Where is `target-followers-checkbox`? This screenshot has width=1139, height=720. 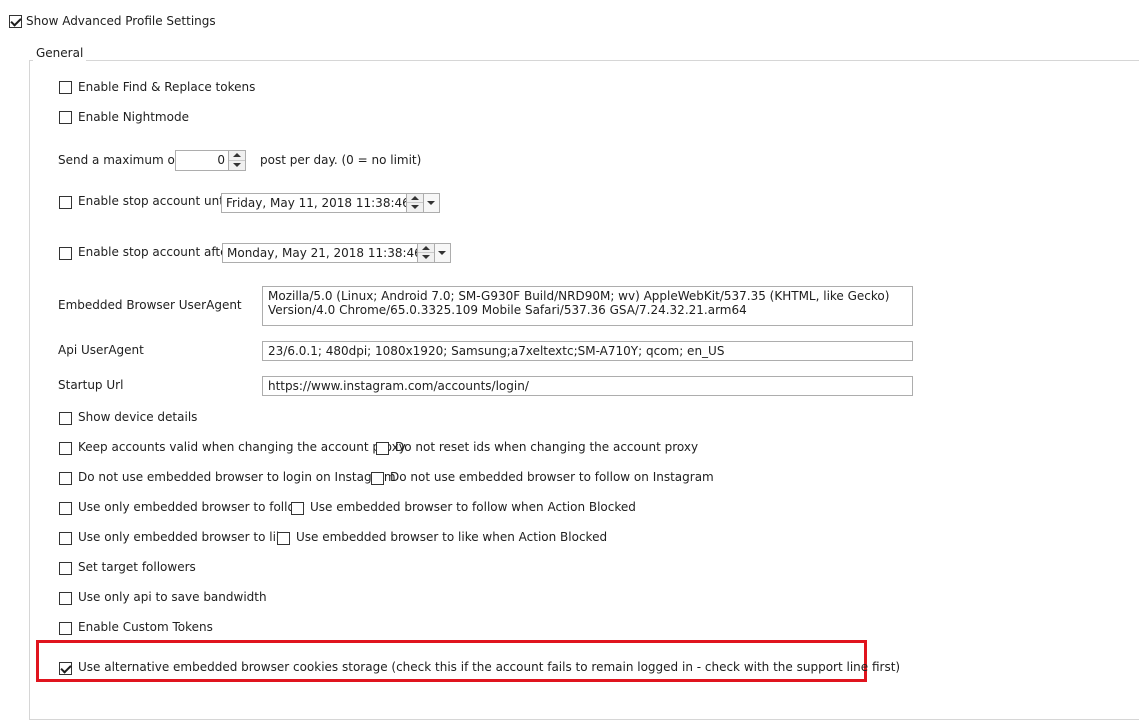
target-followers-checkbox is located at coordinates (65, 568).